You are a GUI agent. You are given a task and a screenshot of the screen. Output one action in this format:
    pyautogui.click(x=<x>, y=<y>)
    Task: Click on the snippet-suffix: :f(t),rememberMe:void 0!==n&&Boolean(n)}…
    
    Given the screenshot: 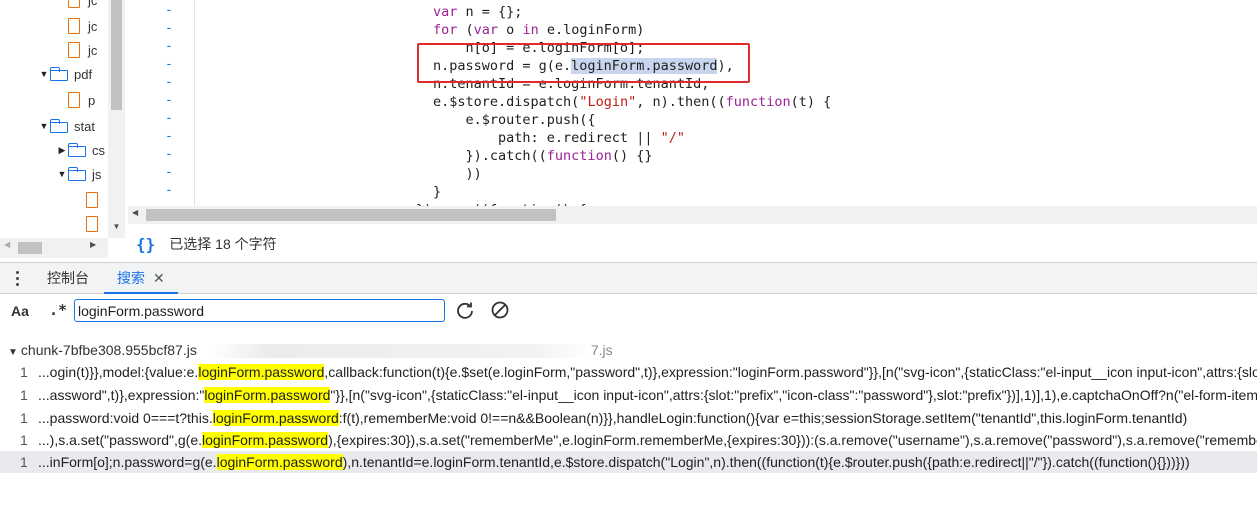 What is the action you would take?
    pyautogui.click(x=763, y=418)
    